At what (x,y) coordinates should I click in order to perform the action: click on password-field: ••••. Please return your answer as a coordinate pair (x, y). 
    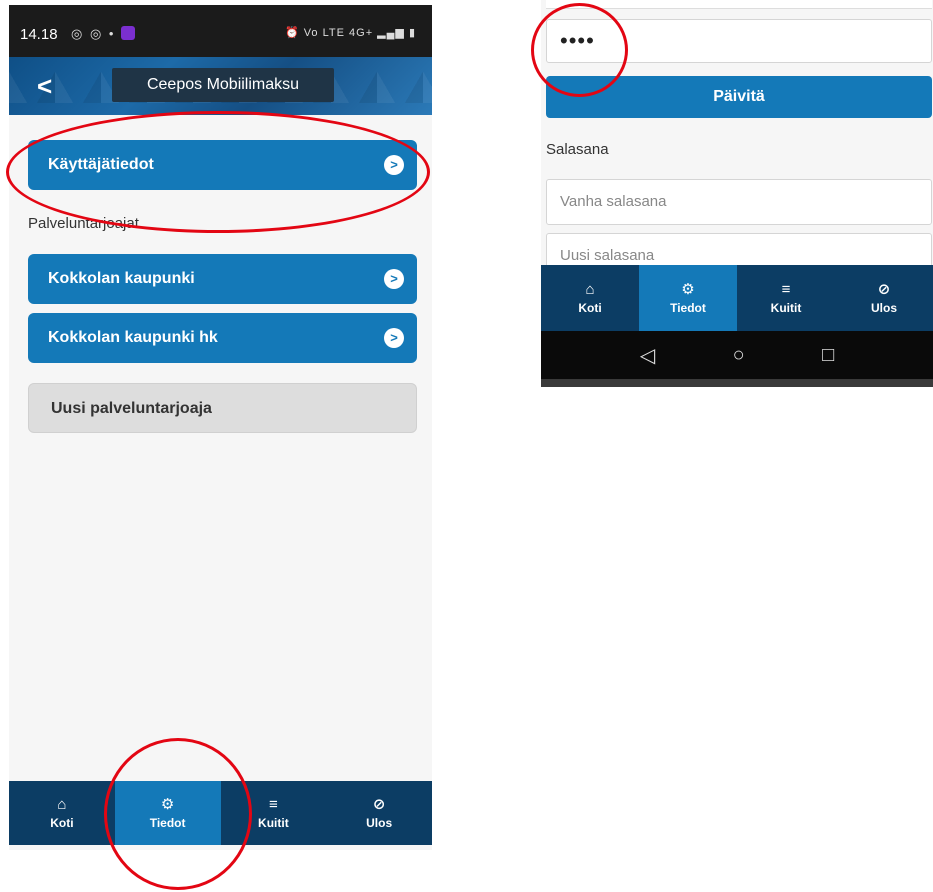
    Looking at the image, I should click on (739, 41).